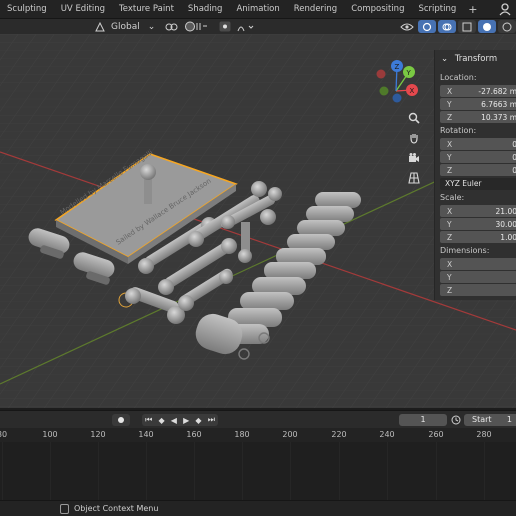 The image size is (516, 516). What do you see at coordinates (487, 26) in the screenshot?
I see `solid-shading-icon` at bounding box center [487, 26].